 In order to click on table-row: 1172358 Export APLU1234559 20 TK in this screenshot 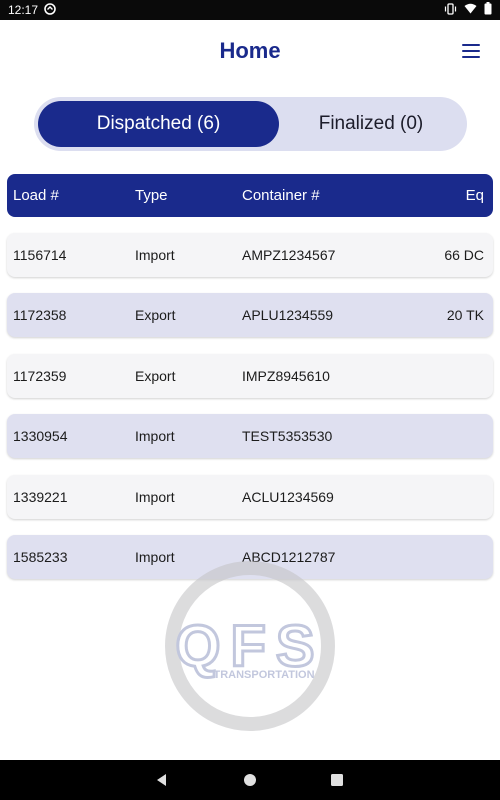, I will do `click(250, 315)`.